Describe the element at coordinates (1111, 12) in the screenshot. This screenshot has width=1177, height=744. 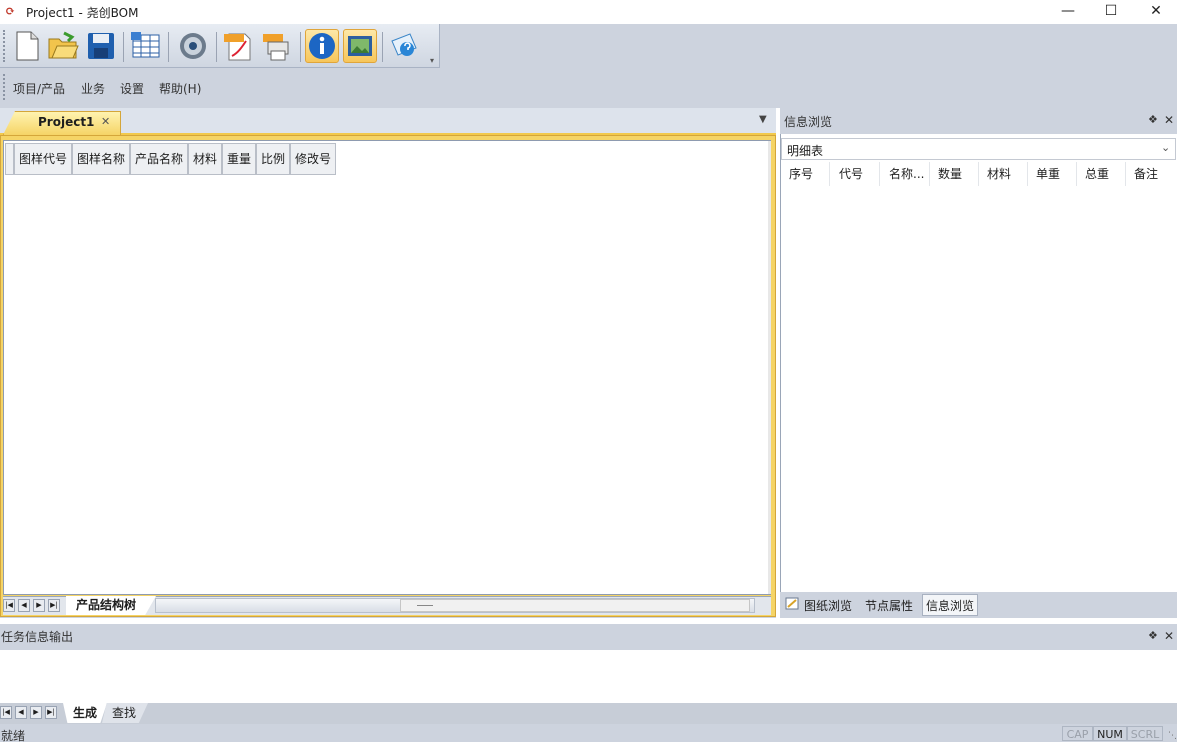
I see `maximize-button: ☐` at that location.